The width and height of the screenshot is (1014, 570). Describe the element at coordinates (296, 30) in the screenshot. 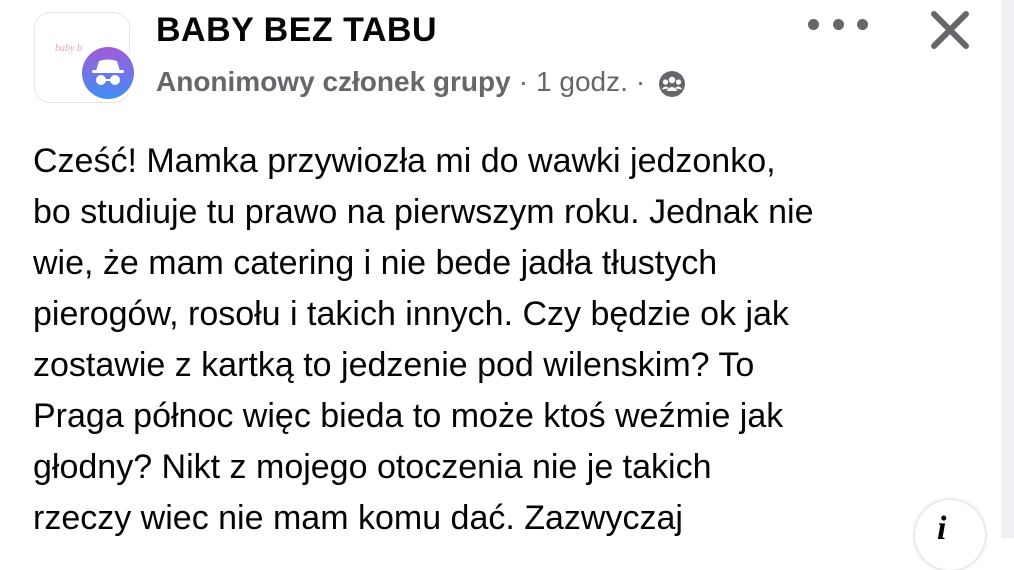

I see `group-name: BABY BEZ TABU` at that location.